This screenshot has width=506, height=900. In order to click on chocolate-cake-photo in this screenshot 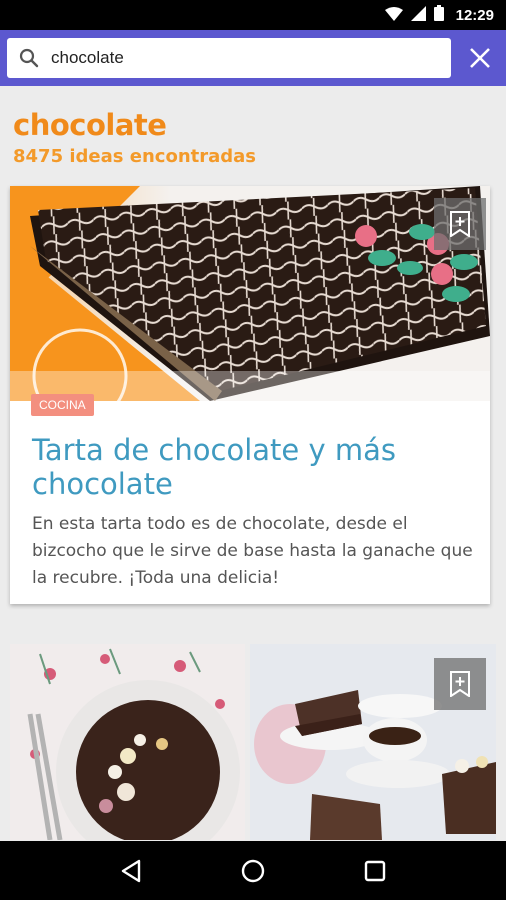, I will do `click(127, 742)`.